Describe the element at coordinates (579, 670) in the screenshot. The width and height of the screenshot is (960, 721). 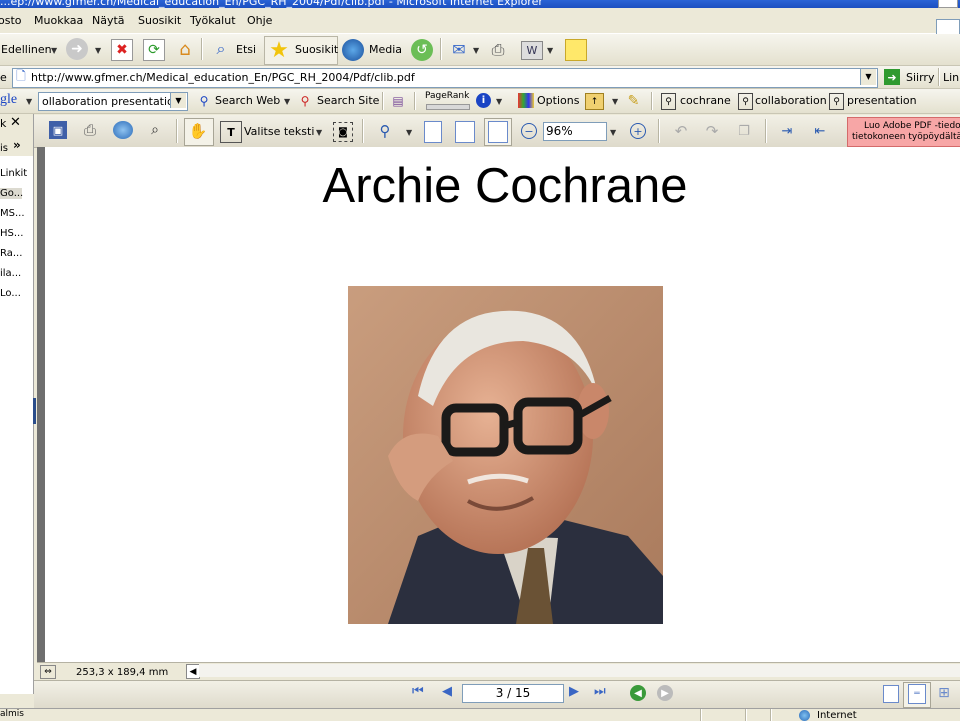
I see `horizontal-scrollbar` at that location.